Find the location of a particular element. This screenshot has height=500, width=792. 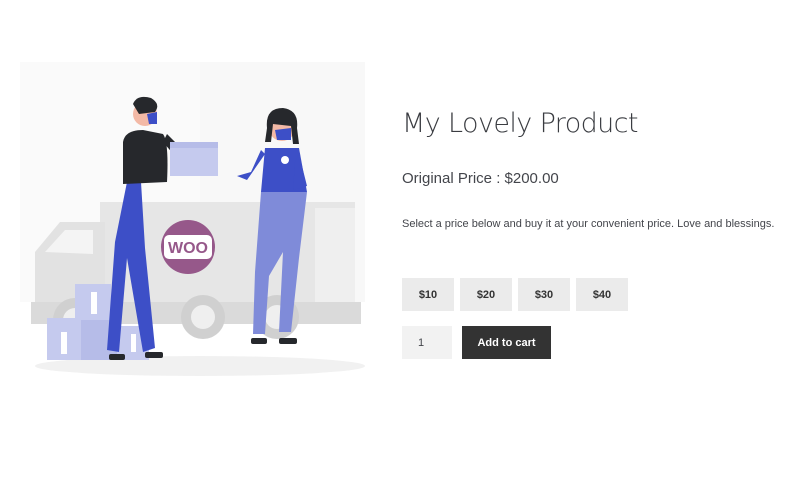

truck-door is located at coordinates (335, 263).